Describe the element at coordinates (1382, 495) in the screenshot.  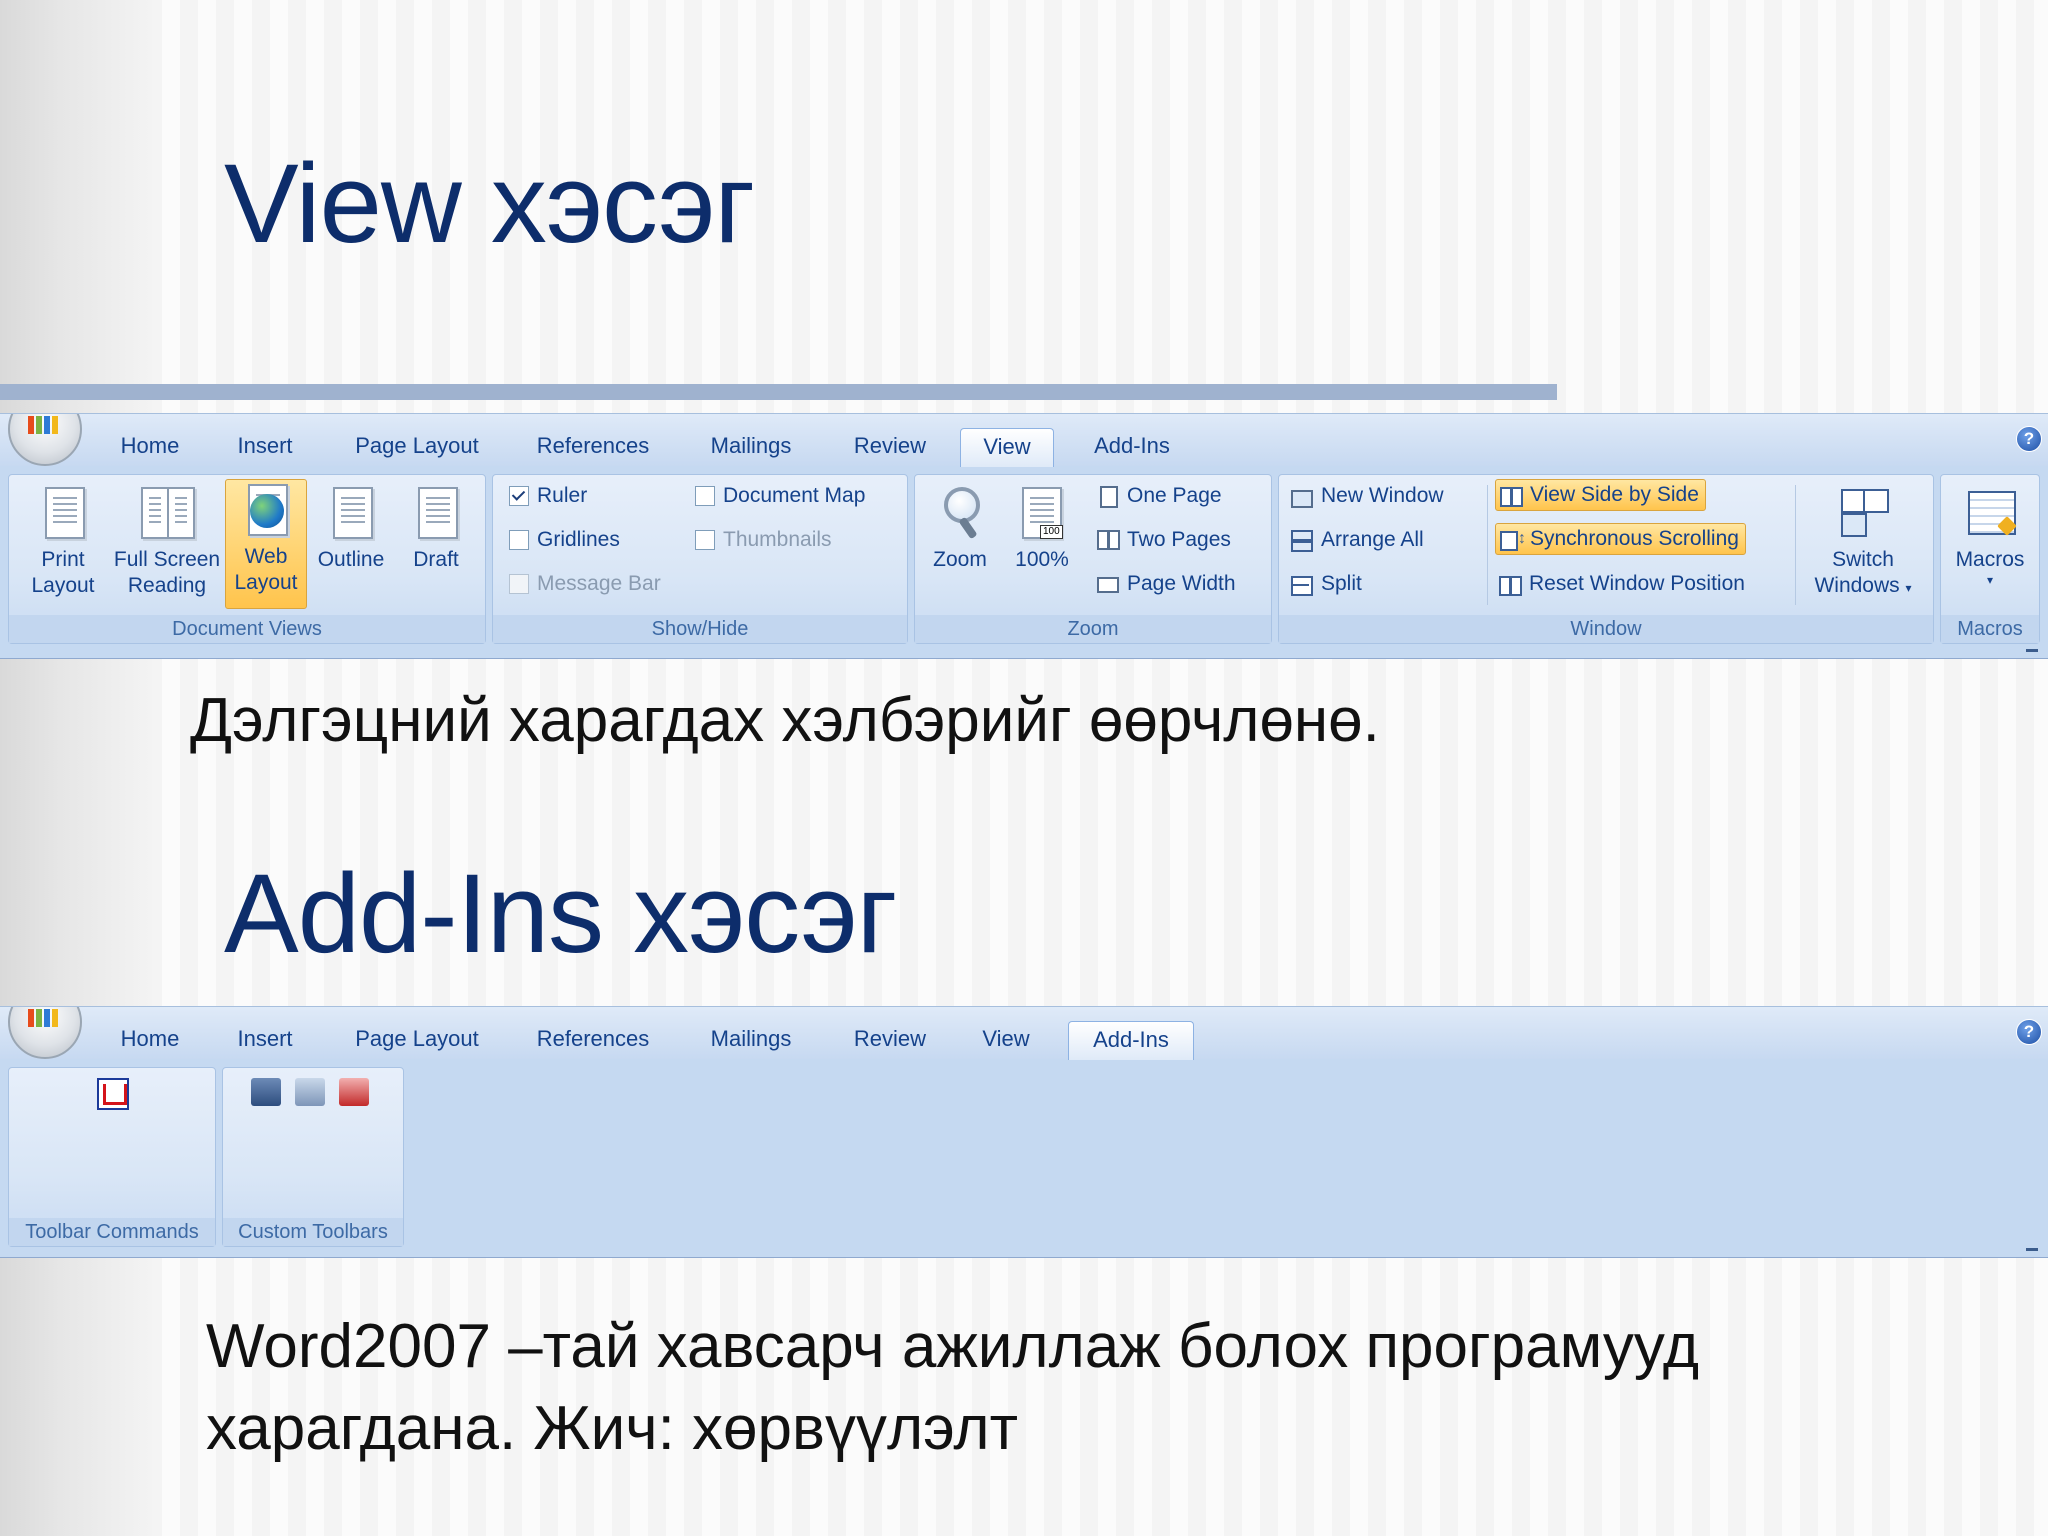
I see `new-window-label: New Window` at that location.